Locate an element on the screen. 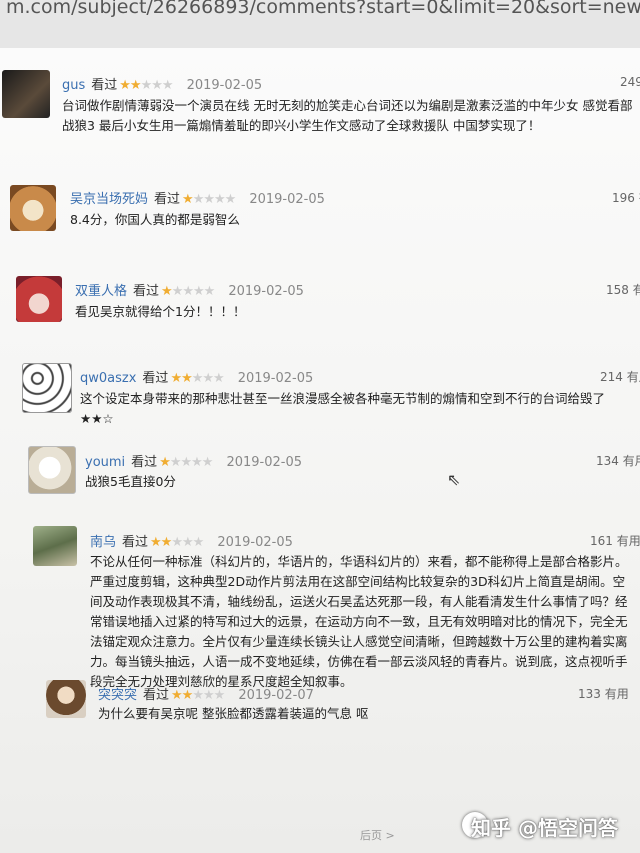 This screenshot has height=853, width=640. comment-username: 突突突 is located at coordinates (117, 695).